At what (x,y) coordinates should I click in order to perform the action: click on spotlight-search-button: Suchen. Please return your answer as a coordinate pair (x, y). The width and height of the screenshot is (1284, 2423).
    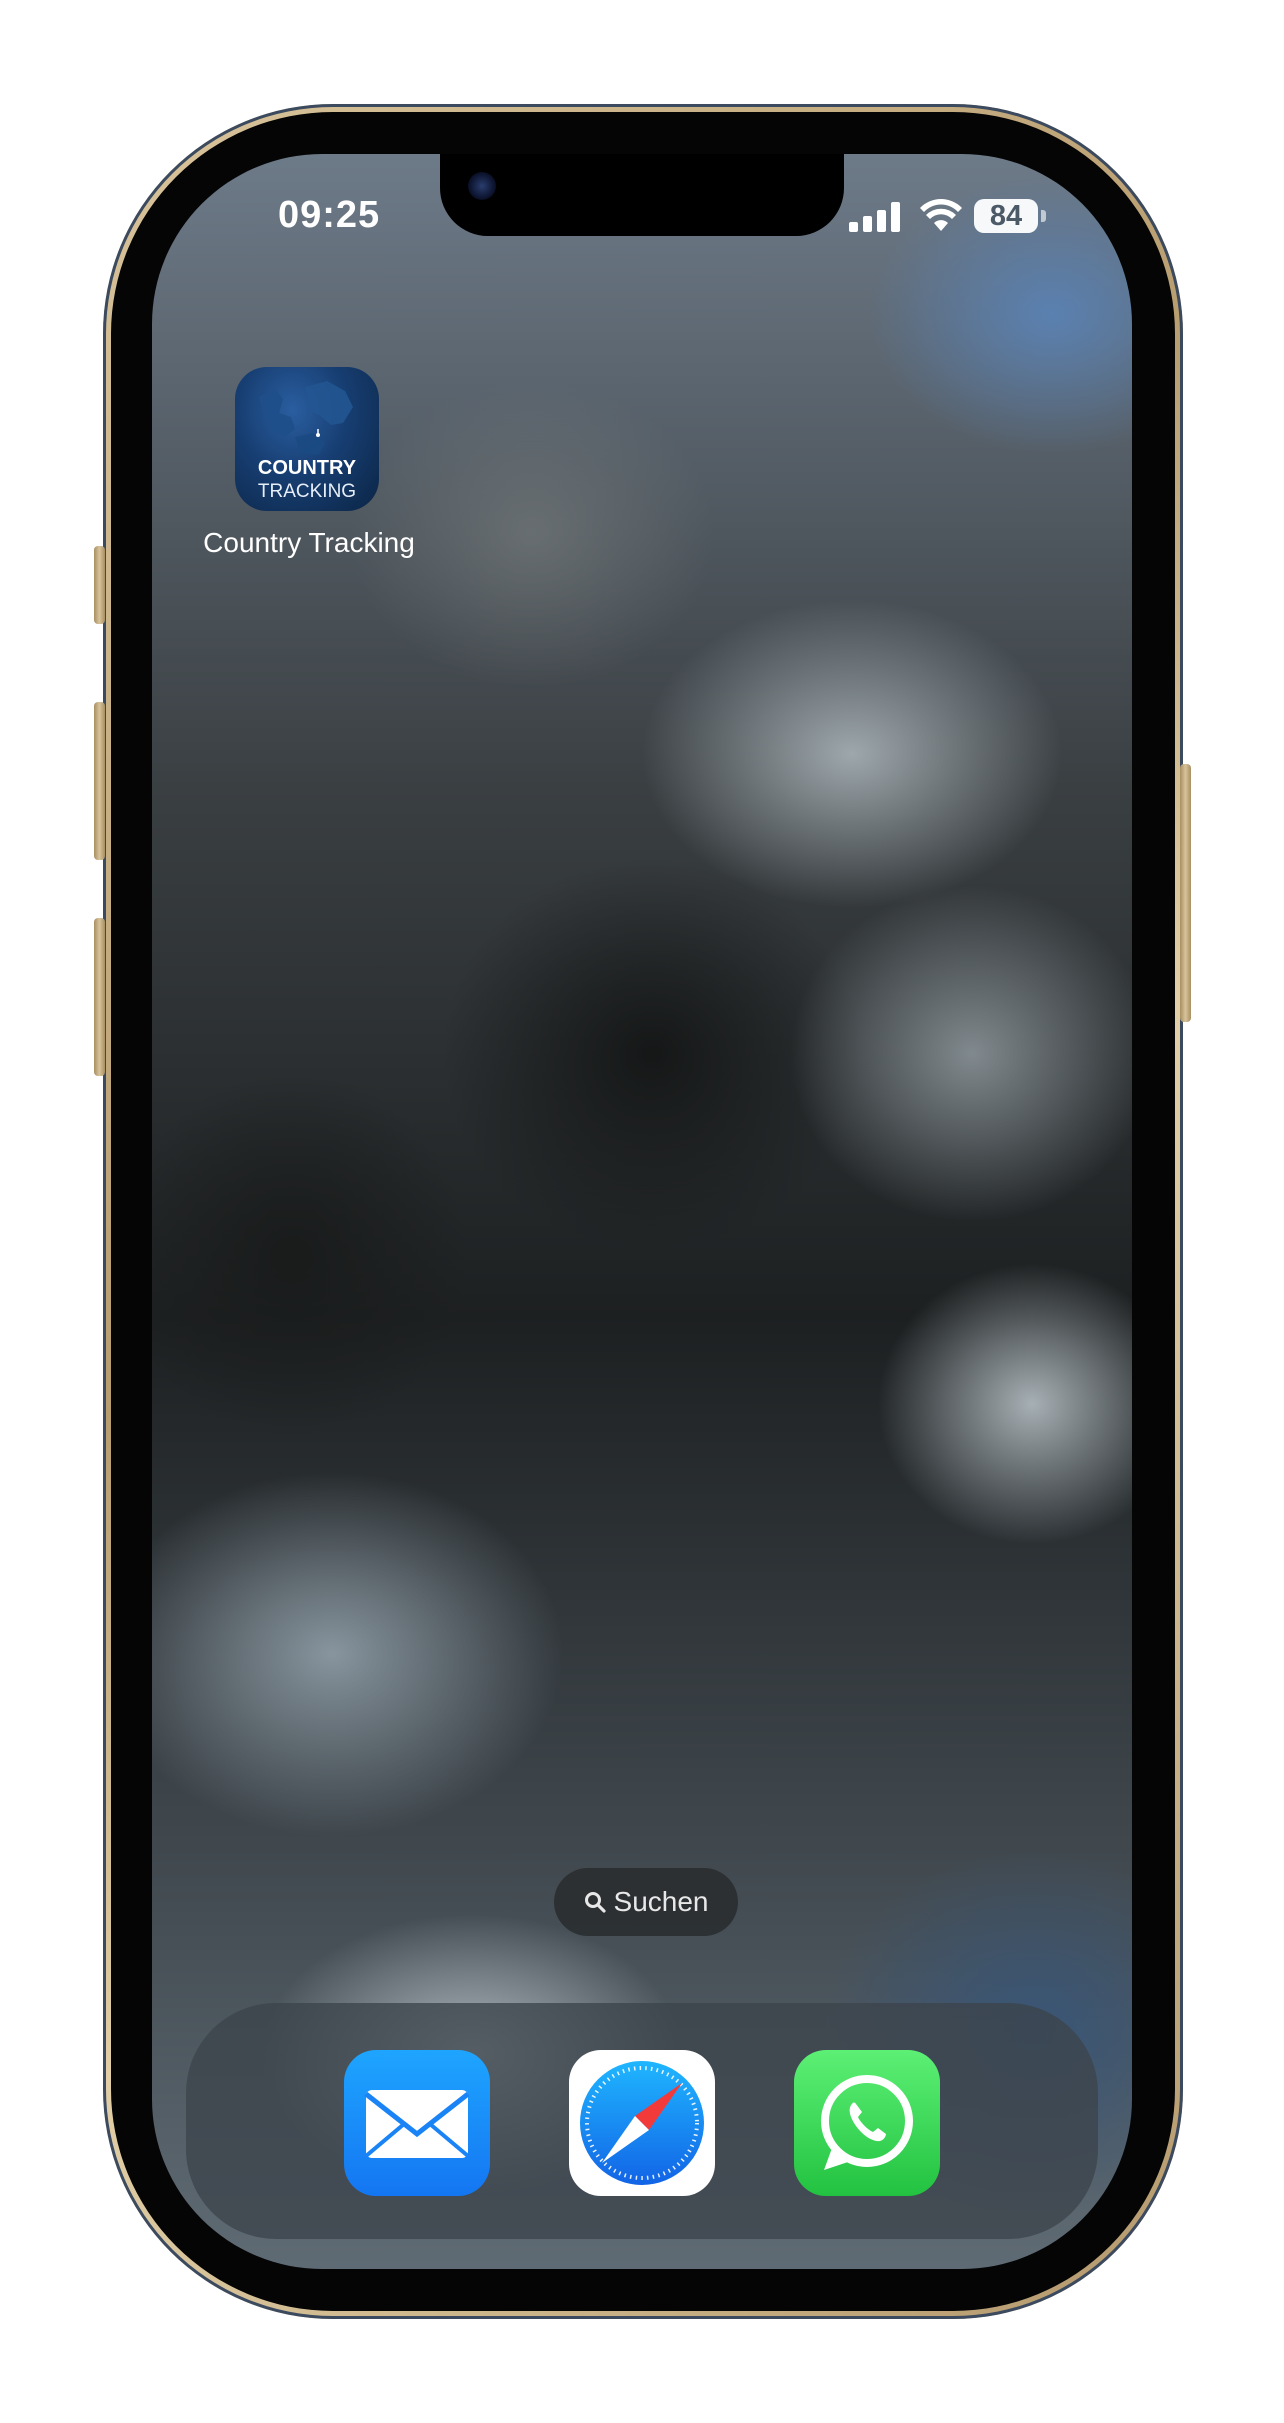
    Looking at the image, I should click on (646, 1902).